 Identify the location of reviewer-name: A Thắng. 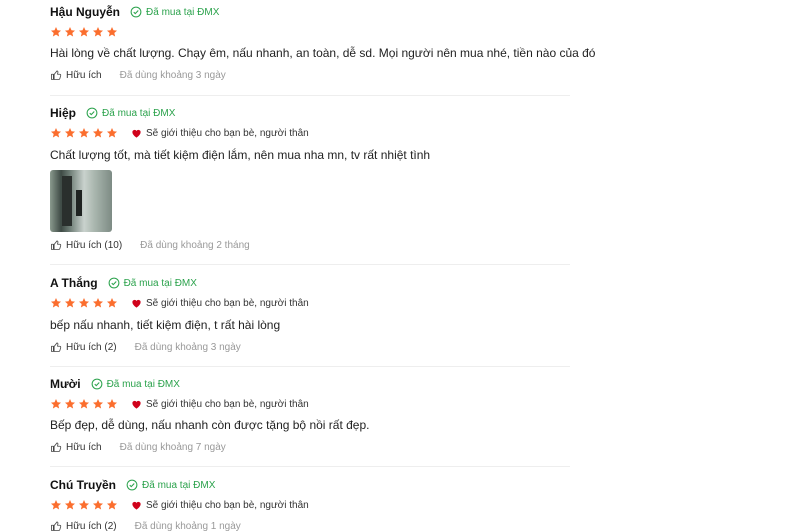
(74, 283).